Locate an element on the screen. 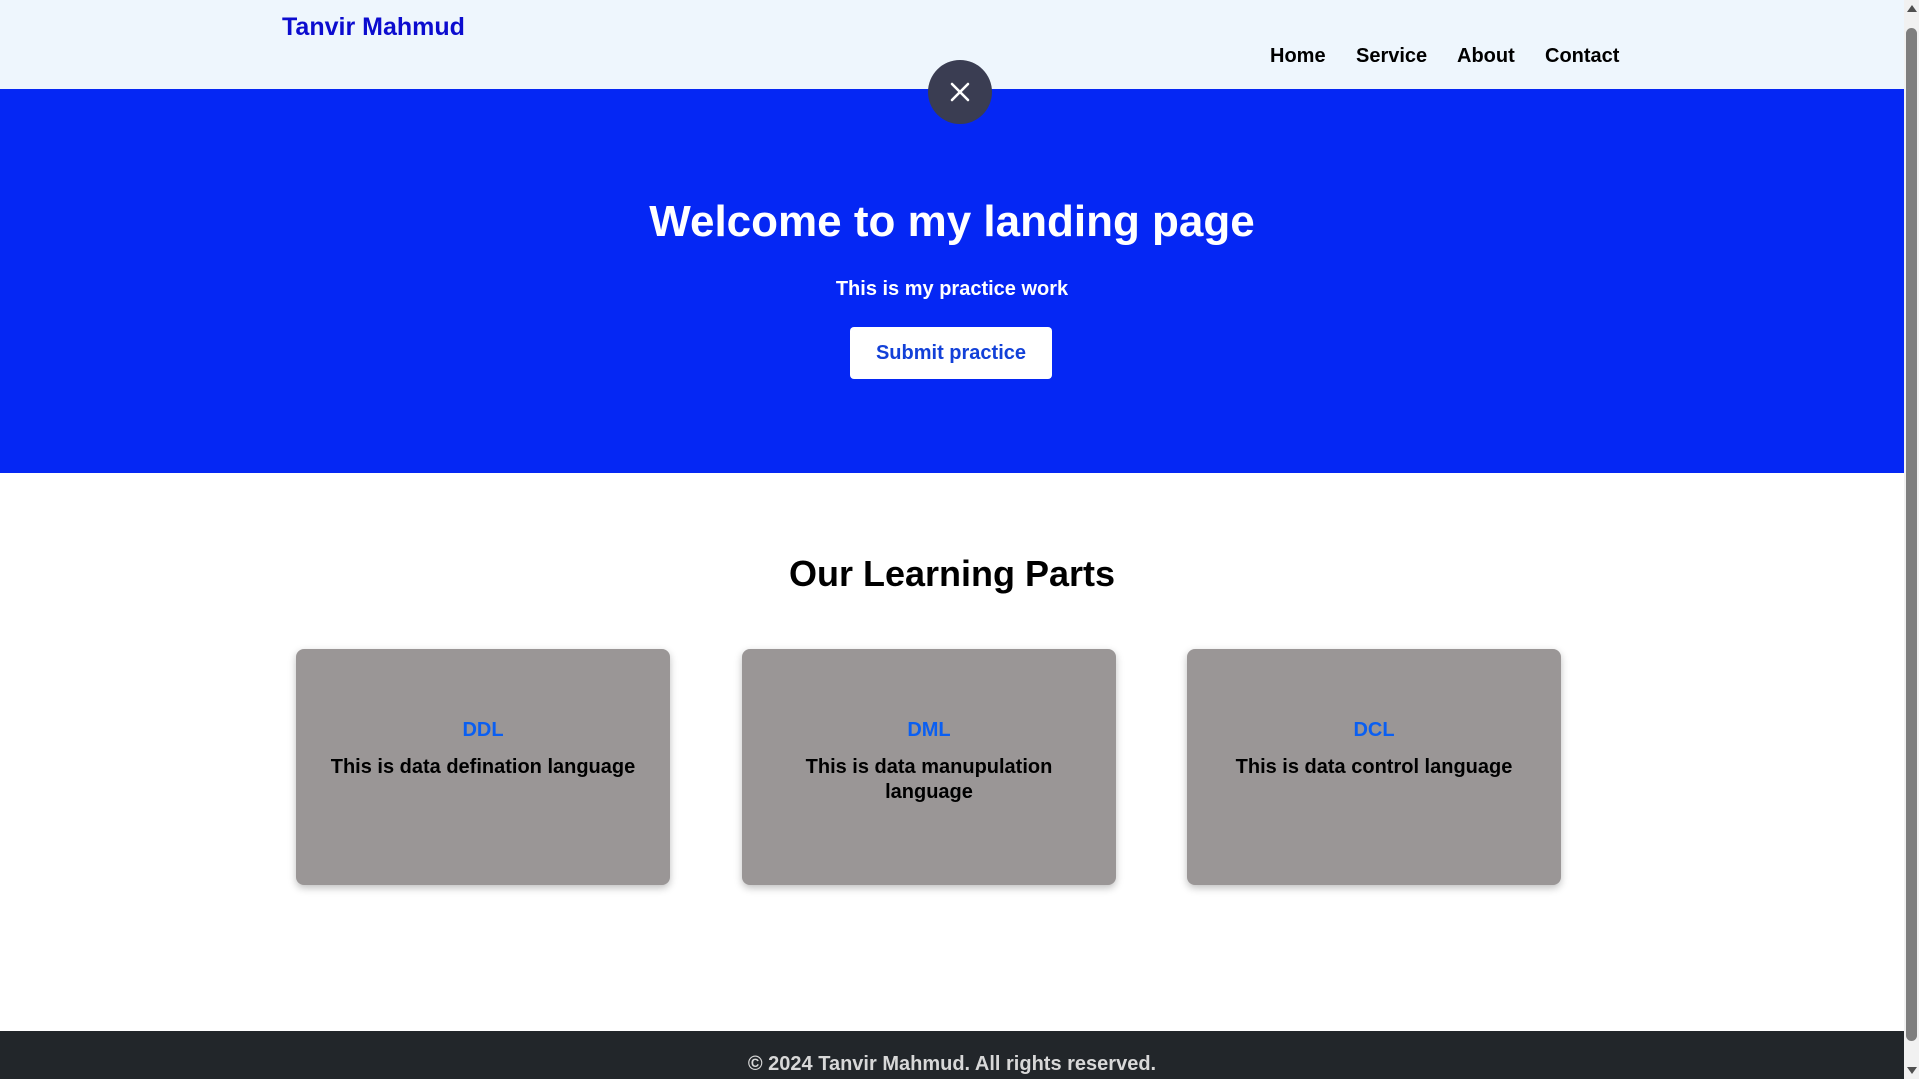 This screenshot has height=1079, width=1919. card-text: This is data control language is located at coordinates (1374, 767).